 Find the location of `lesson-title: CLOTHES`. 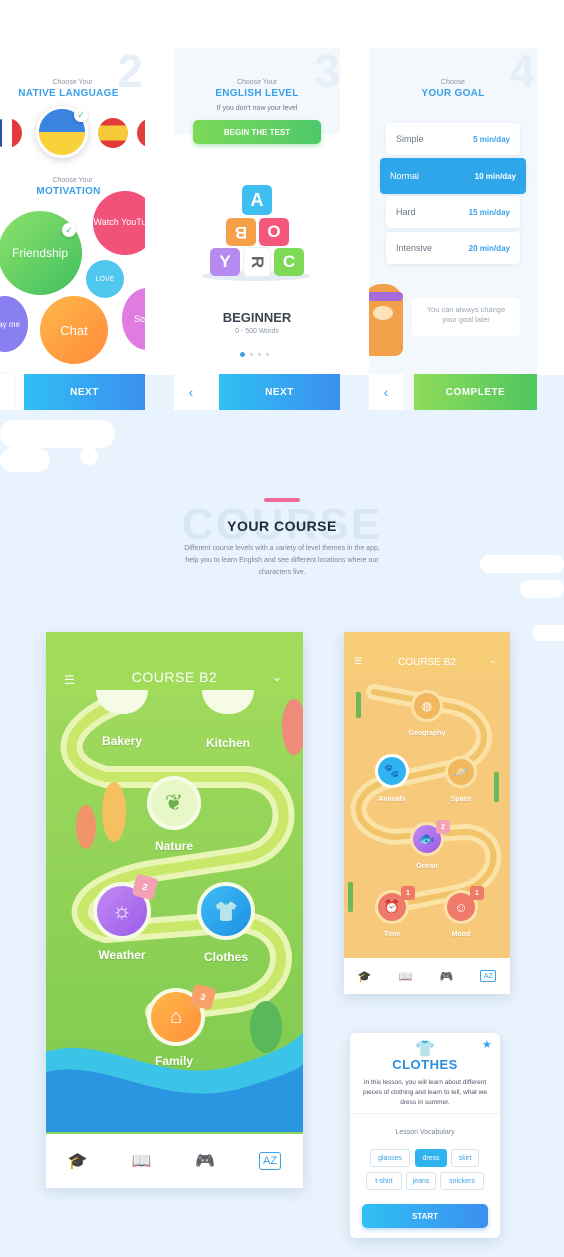

lesson-title: CLOTHES is located at coordinates (425, 1064).